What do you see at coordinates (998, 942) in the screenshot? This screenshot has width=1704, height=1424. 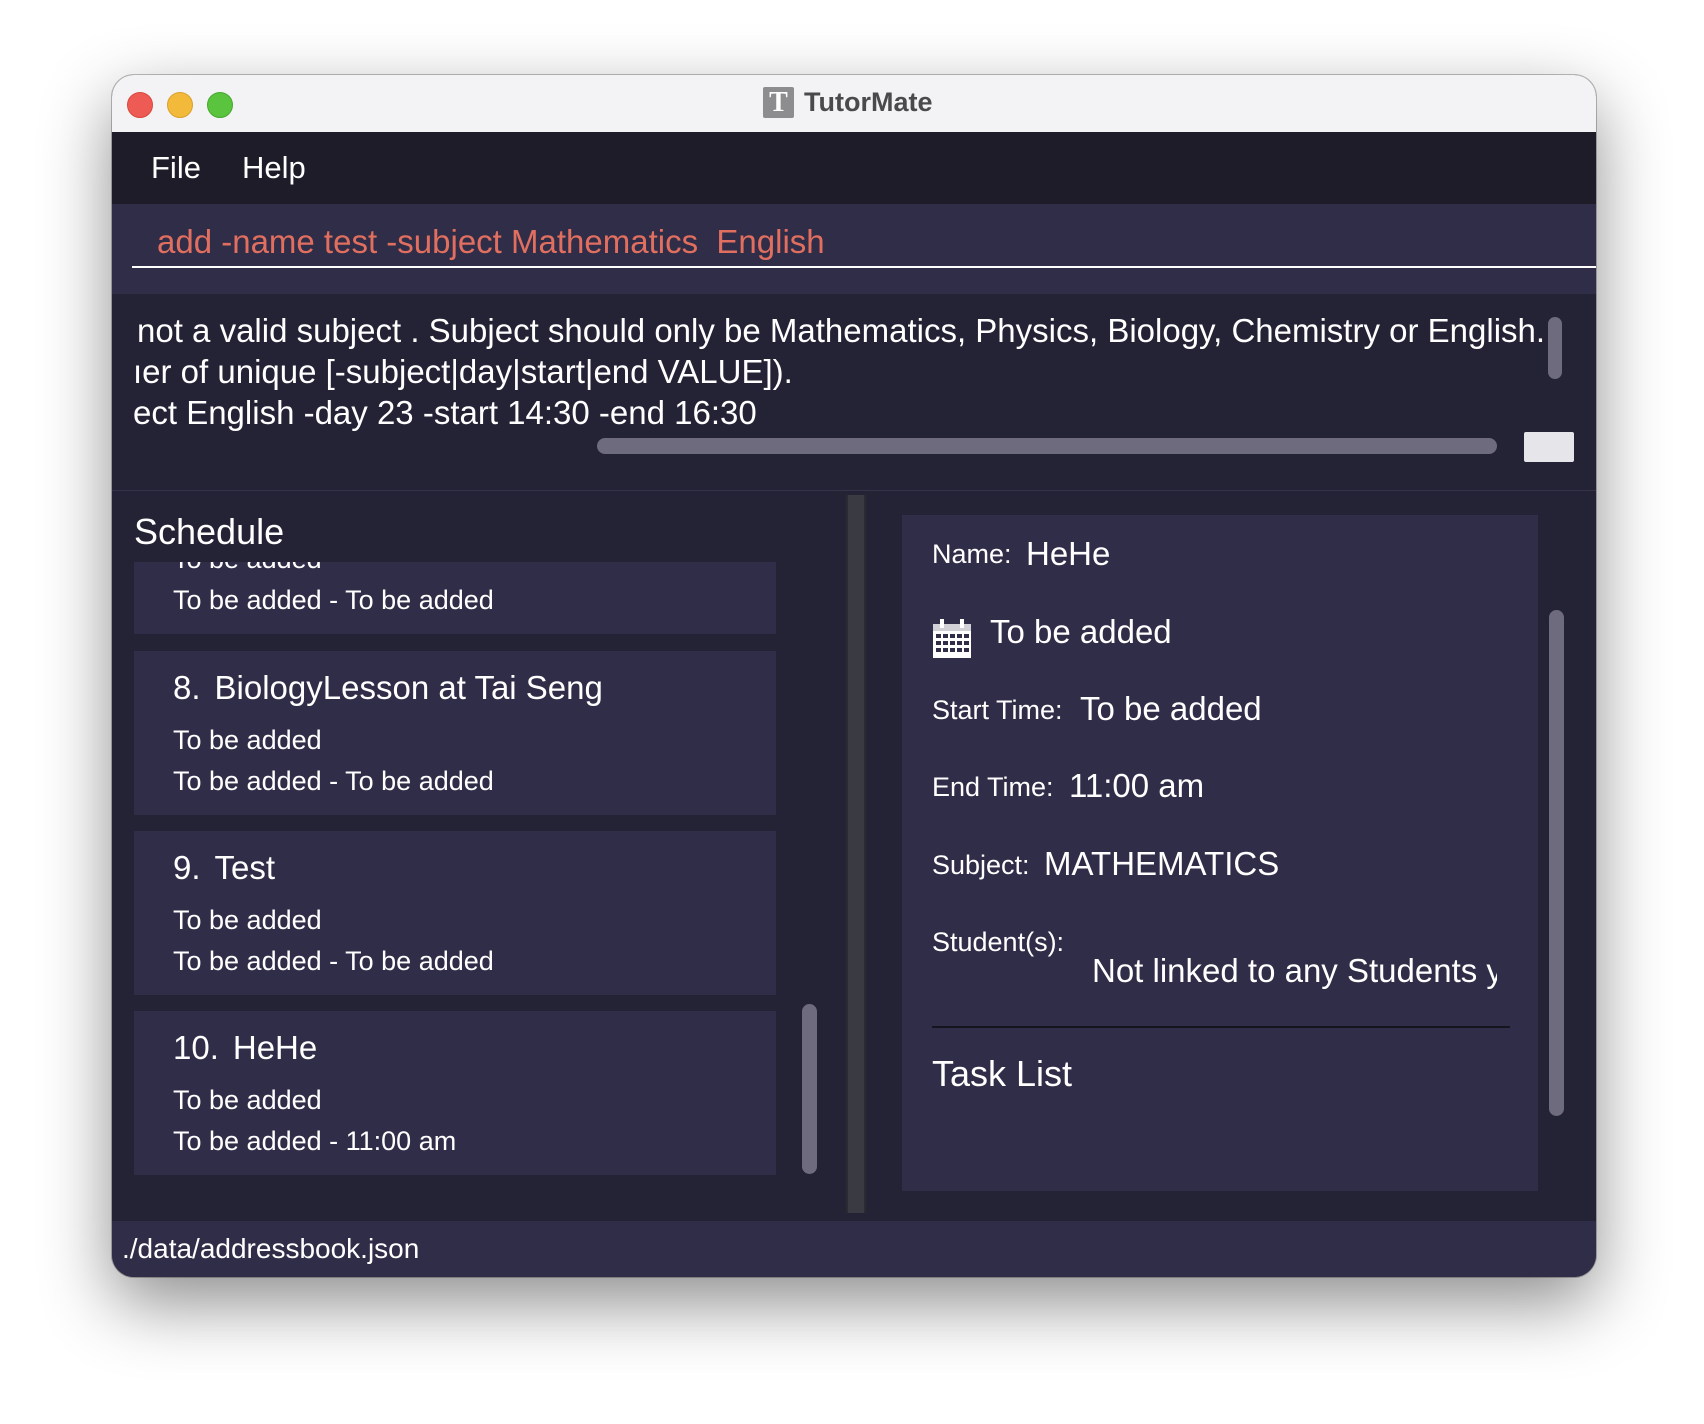 I see `students-label: Student(s):` at bounding box center [998, 942].